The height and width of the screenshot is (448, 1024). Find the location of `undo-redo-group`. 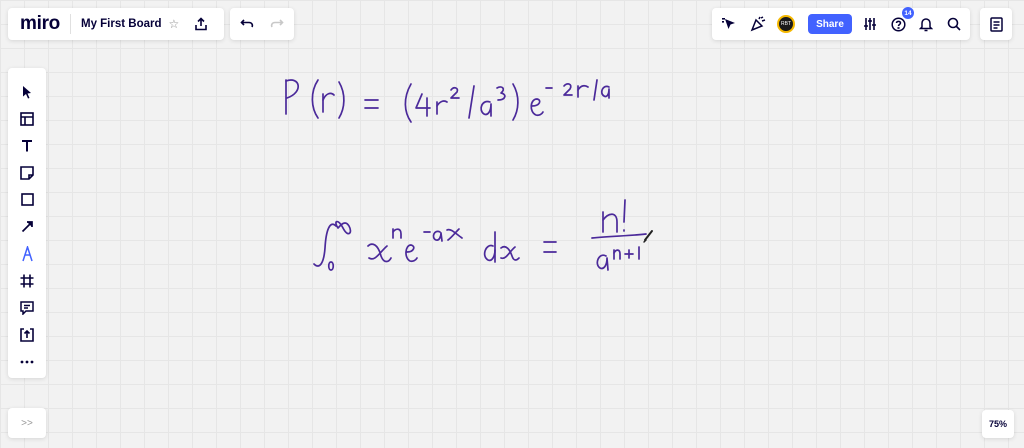

undo-redo-group is located at coordinates (262, 24).